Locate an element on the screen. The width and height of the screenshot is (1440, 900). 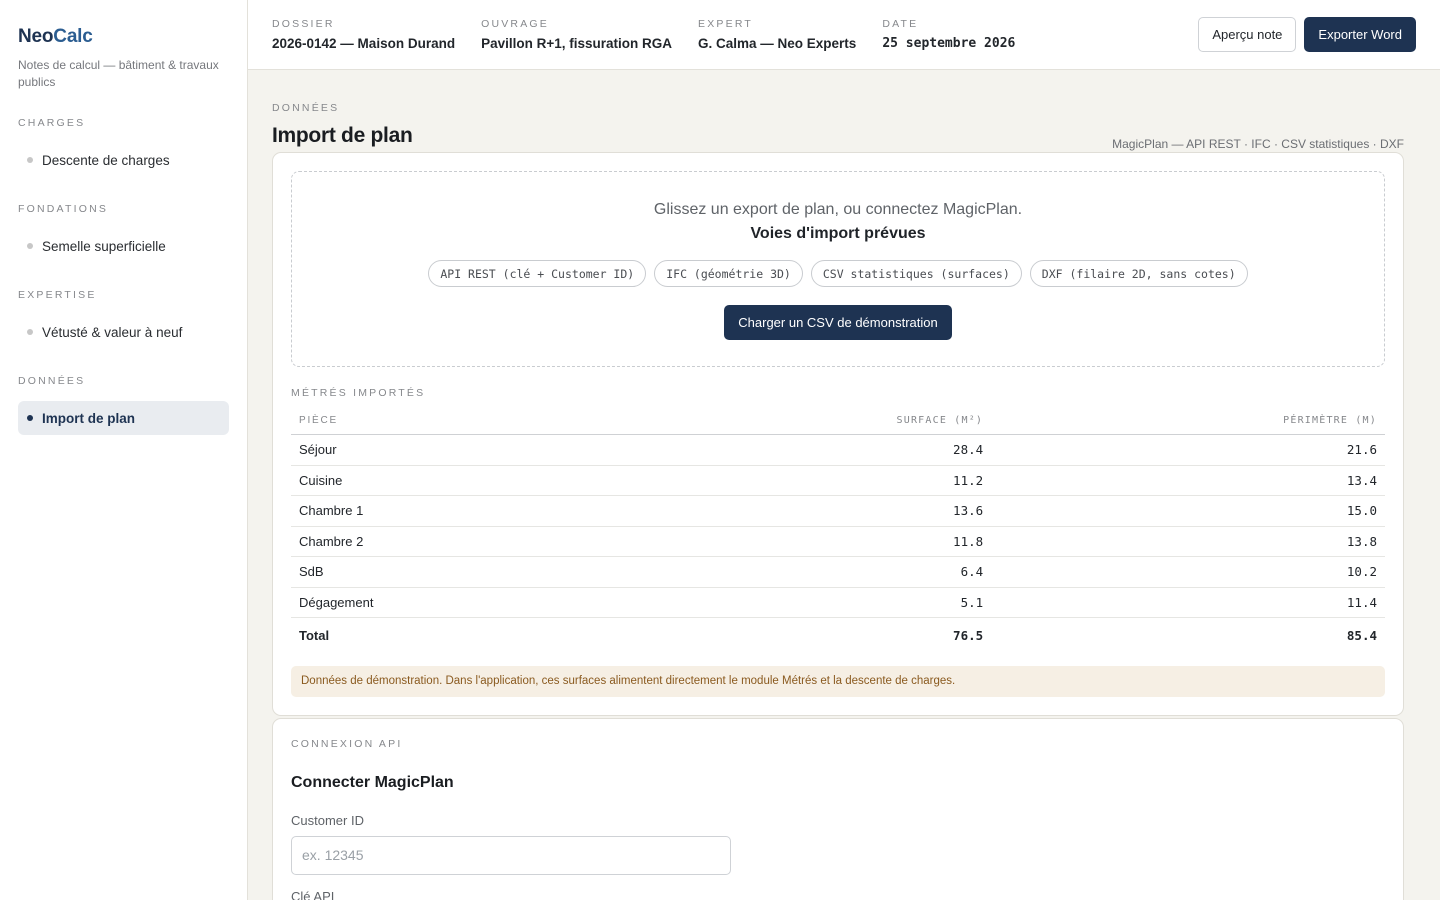
meta-label: EXPERT is located at coordinates (726, 24).